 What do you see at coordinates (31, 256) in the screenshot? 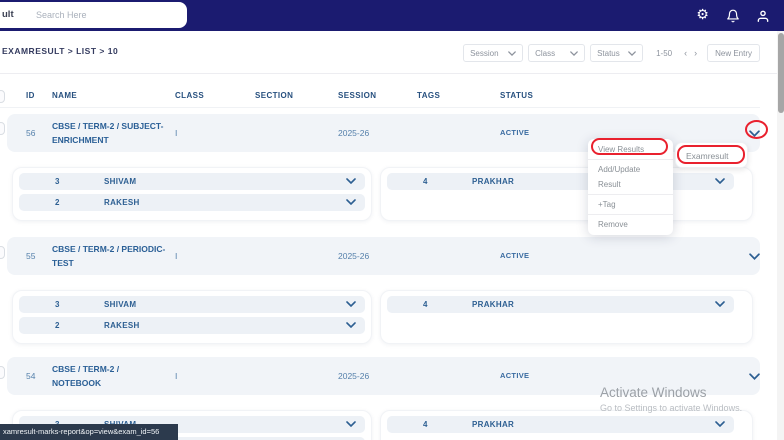
I see `row-id: 55` at bounding box center [31, 256].